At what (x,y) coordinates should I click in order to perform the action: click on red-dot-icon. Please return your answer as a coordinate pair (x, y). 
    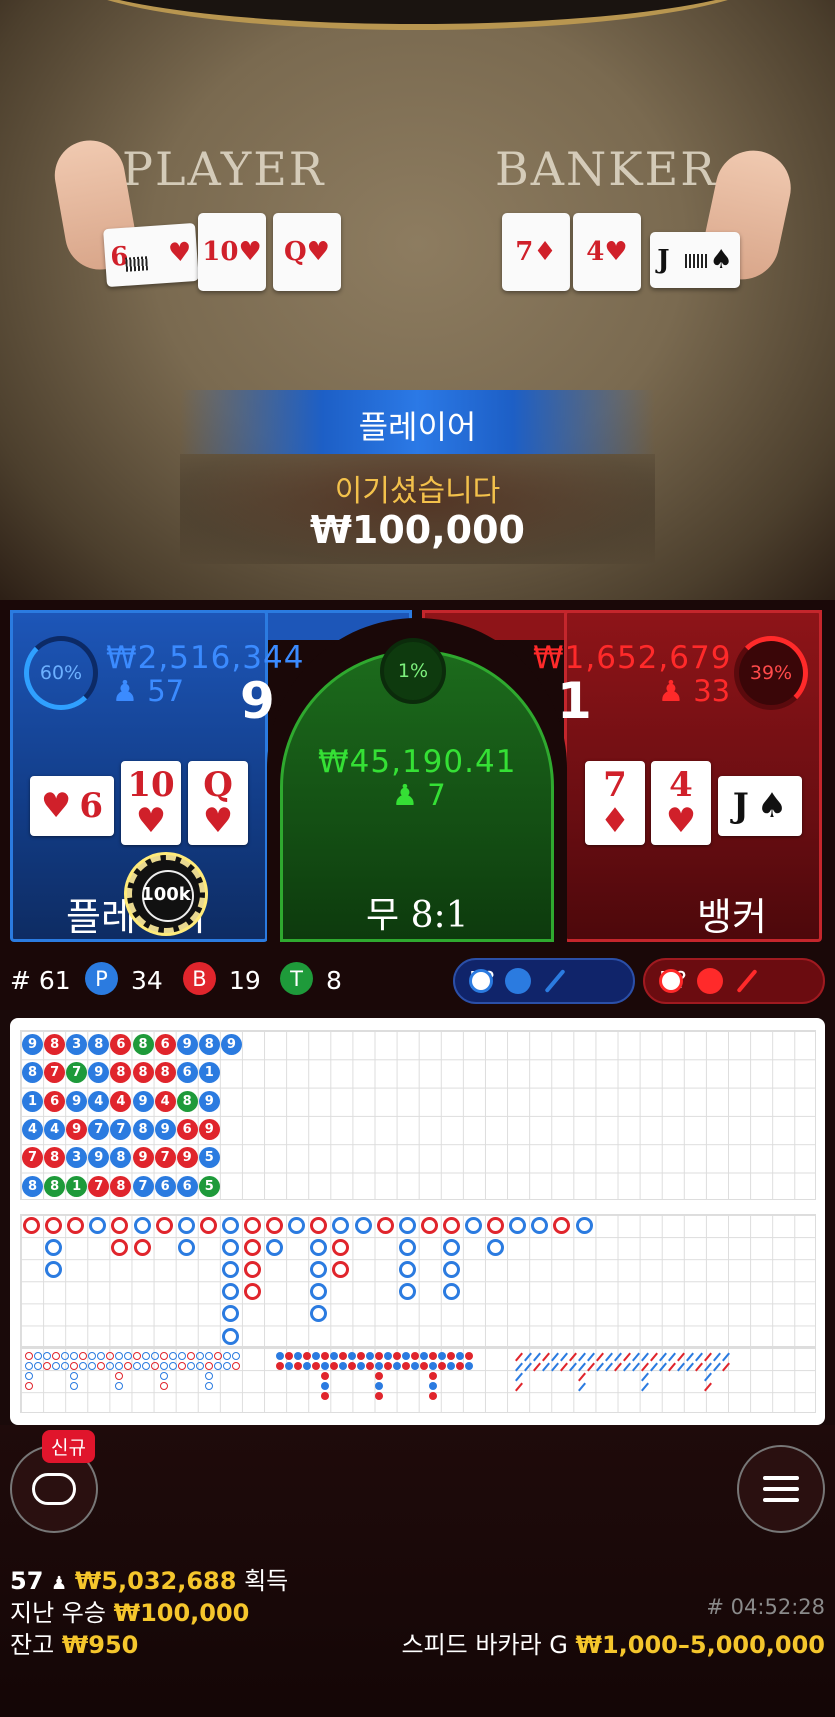
    Looking at the image, I should click on (710, 981).